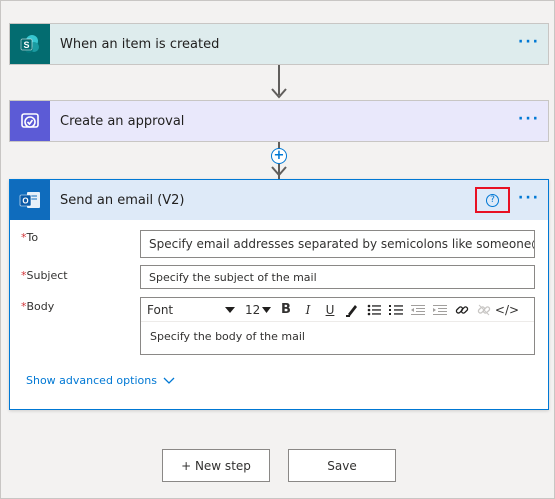  I want to click on numbered-list-button, so click(396, 310).